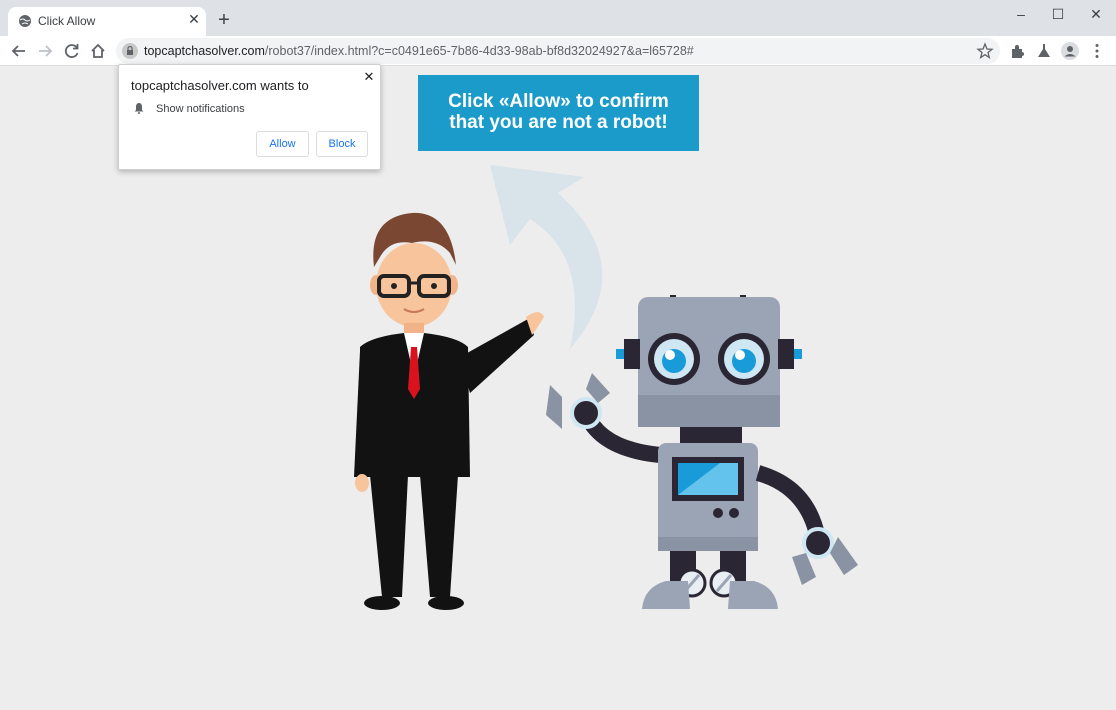 The height and width of the screenshot is (710, 1116). Describe the element at coordinates (546, 257) in the screenshot. I see `curved-arrow-graphic` at that location.